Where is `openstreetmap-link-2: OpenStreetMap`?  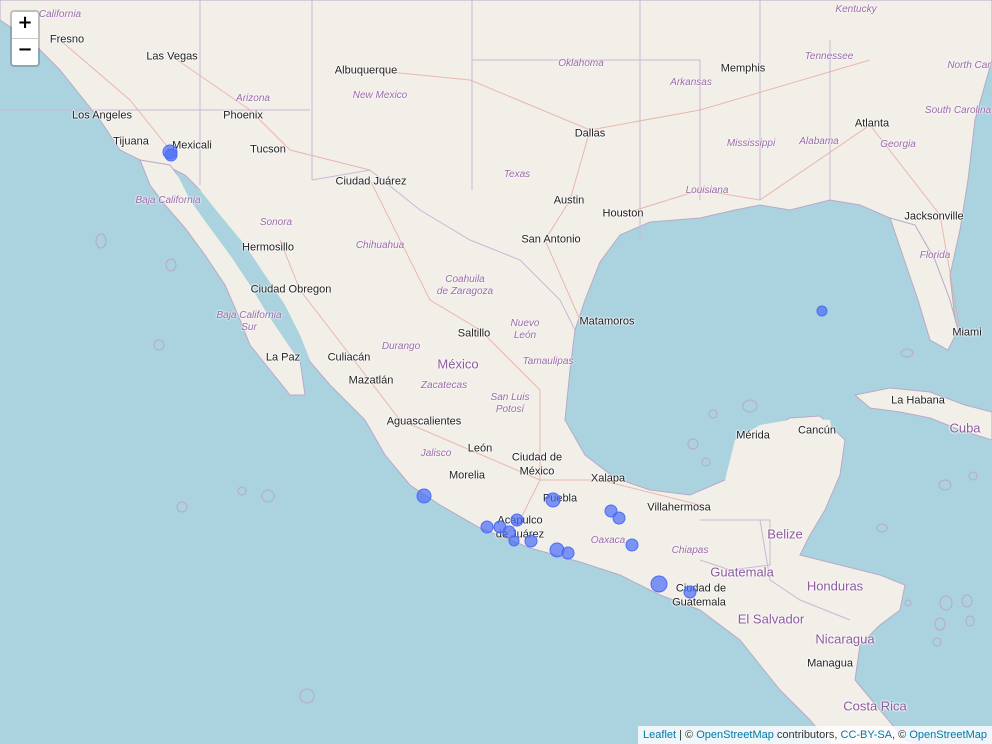 openstreetmap-link-2: OpenStreetMap is located at coordinates (948, 735).